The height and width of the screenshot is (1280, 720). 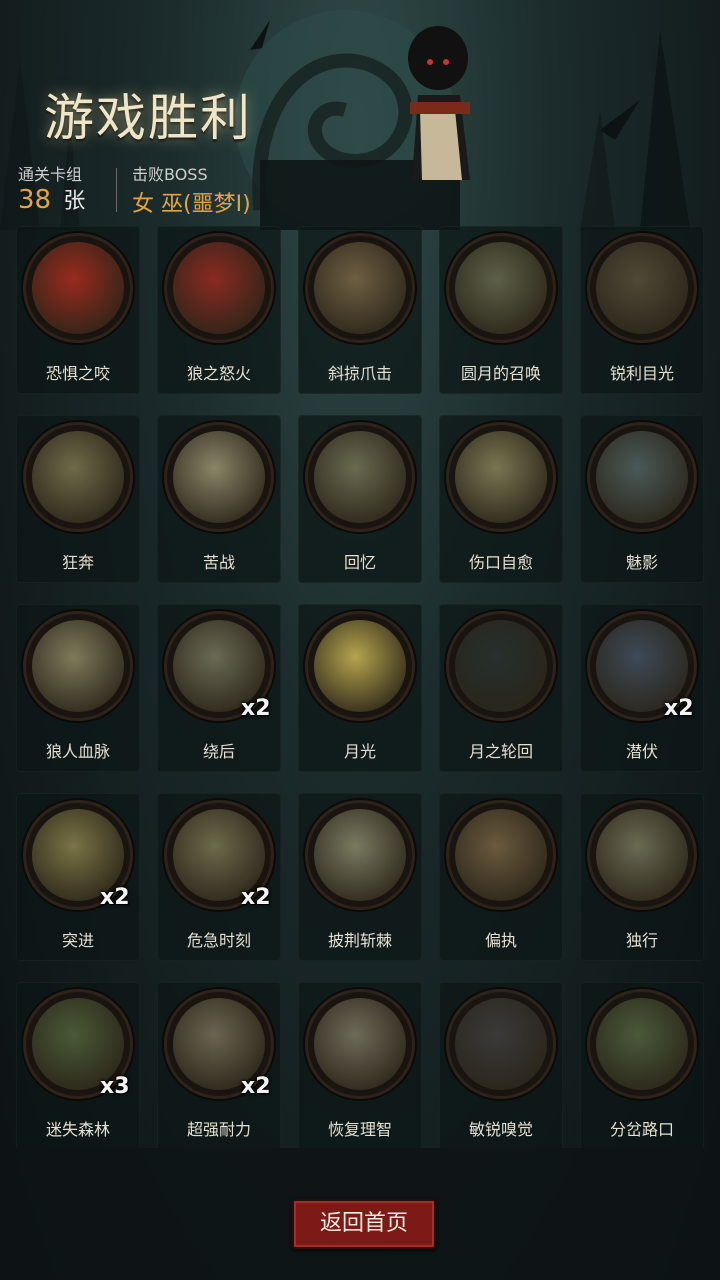 I want to click on card-label: 回忆, so click(x=359, y=562).